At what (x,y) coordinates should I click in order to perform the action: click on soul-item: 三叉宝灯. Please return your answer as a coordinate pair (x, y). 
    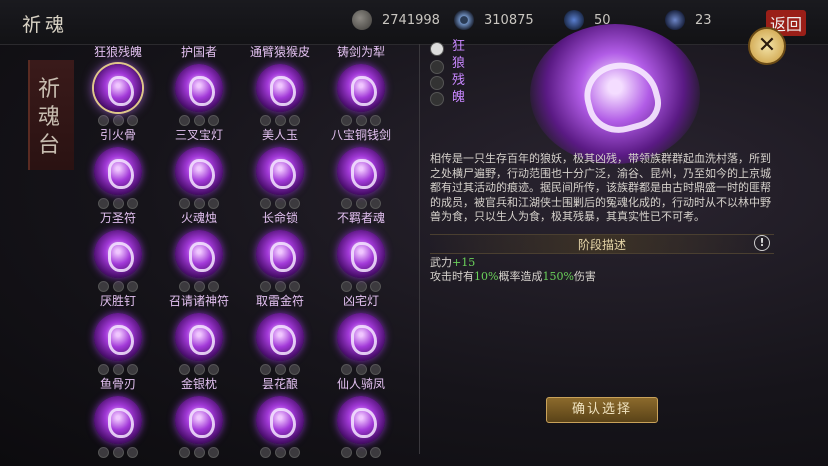
    Looking at the image, I should click on (199, 167).